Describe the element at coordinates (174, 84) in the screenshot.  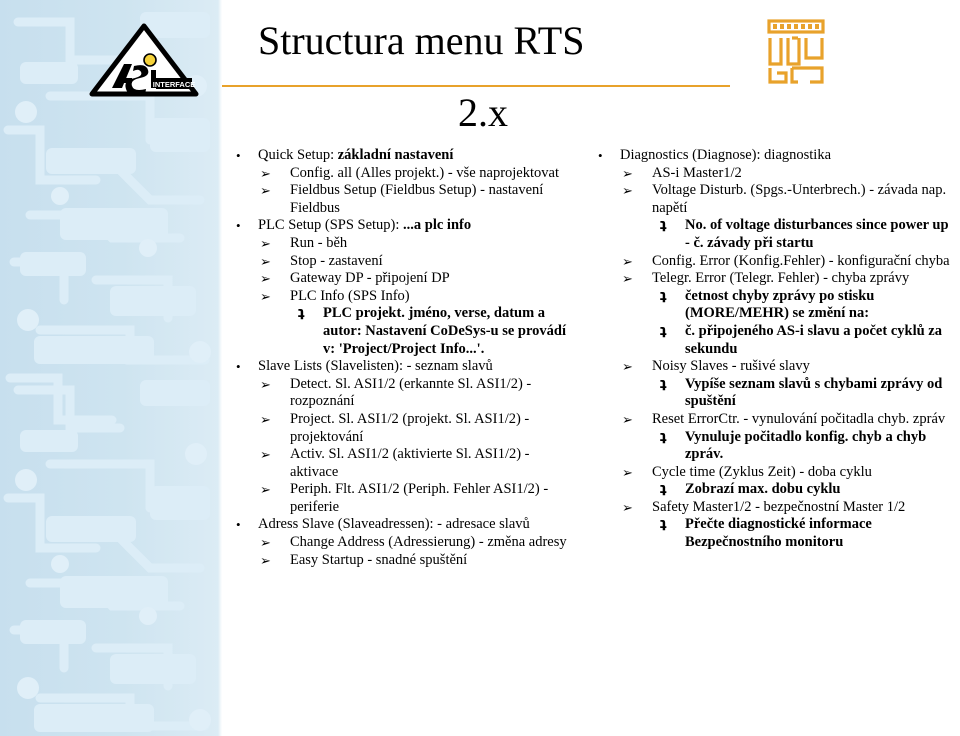
I see `asi-logo-subtext: INTERFACE` at that location.